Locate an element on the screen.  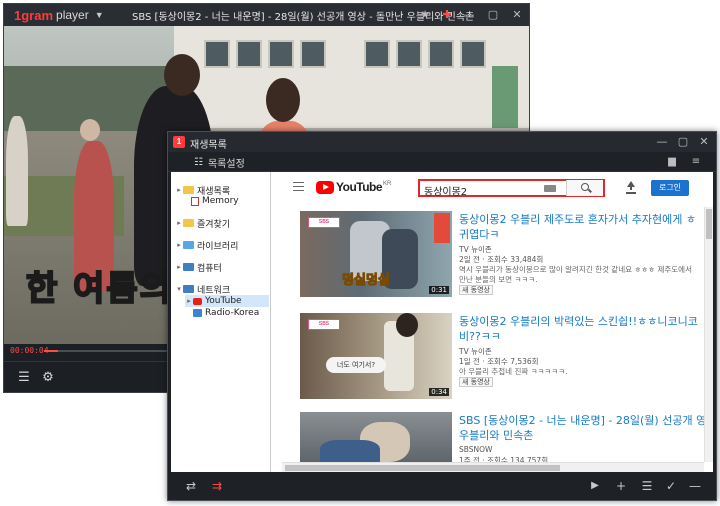
playlist-icon: ☰ is located at coordinates (24, 378).